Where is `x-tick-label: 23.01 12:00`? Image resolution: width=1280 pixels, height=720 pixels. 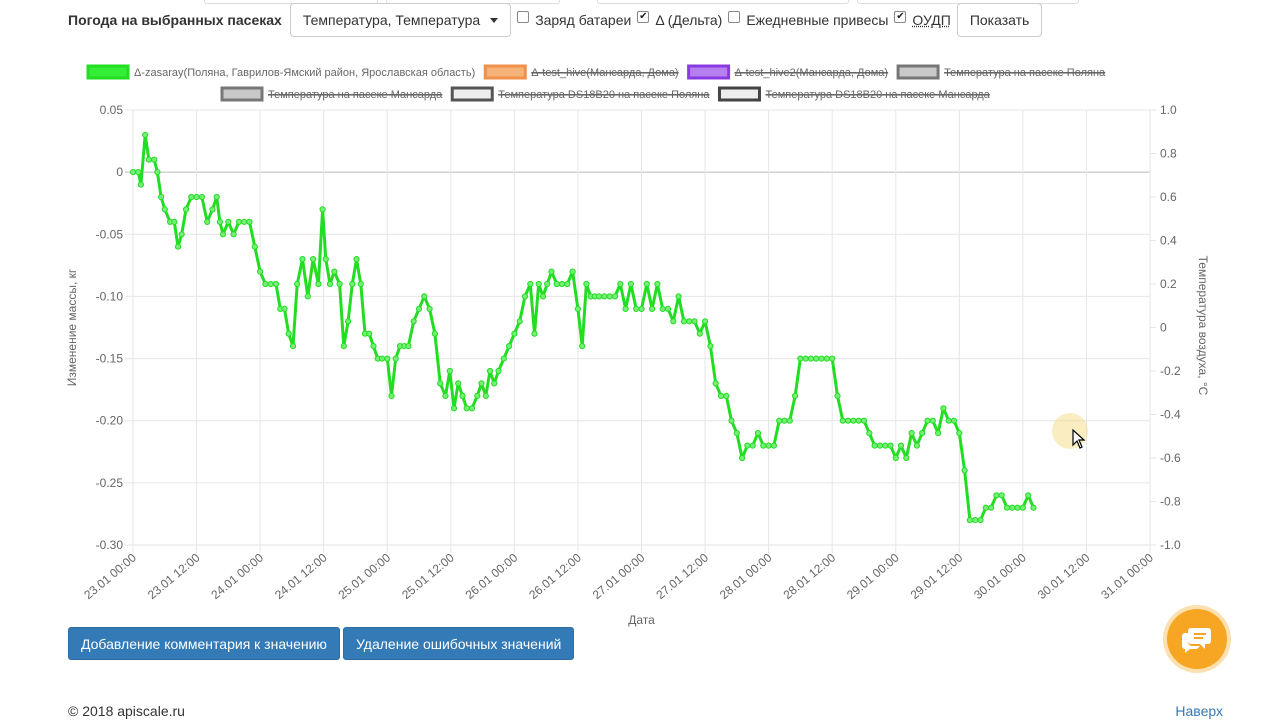 x-tick-label: 23.01 12:00 is located at coordinates (174, 576).